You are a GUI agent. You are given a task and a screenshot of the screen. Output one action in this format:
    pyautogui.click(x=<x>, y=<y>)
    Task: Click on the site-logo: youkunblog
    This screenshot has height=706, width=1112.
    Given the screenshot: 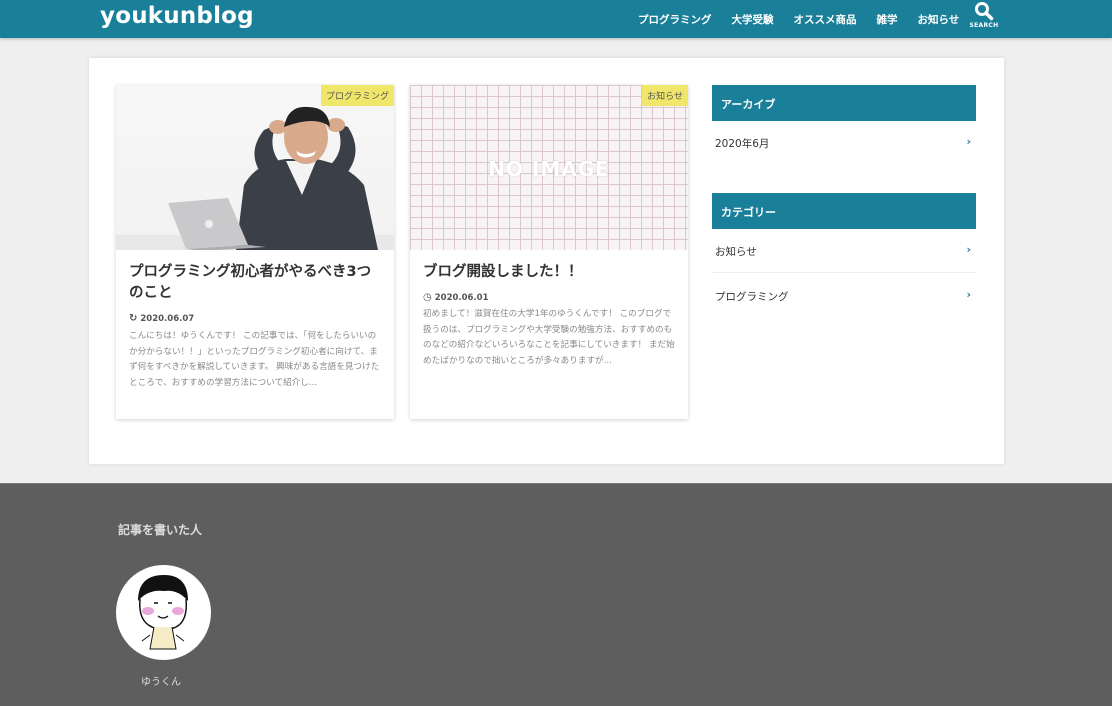 What is the action you would take?
    pyautogui.click(x=177, y=16)
    